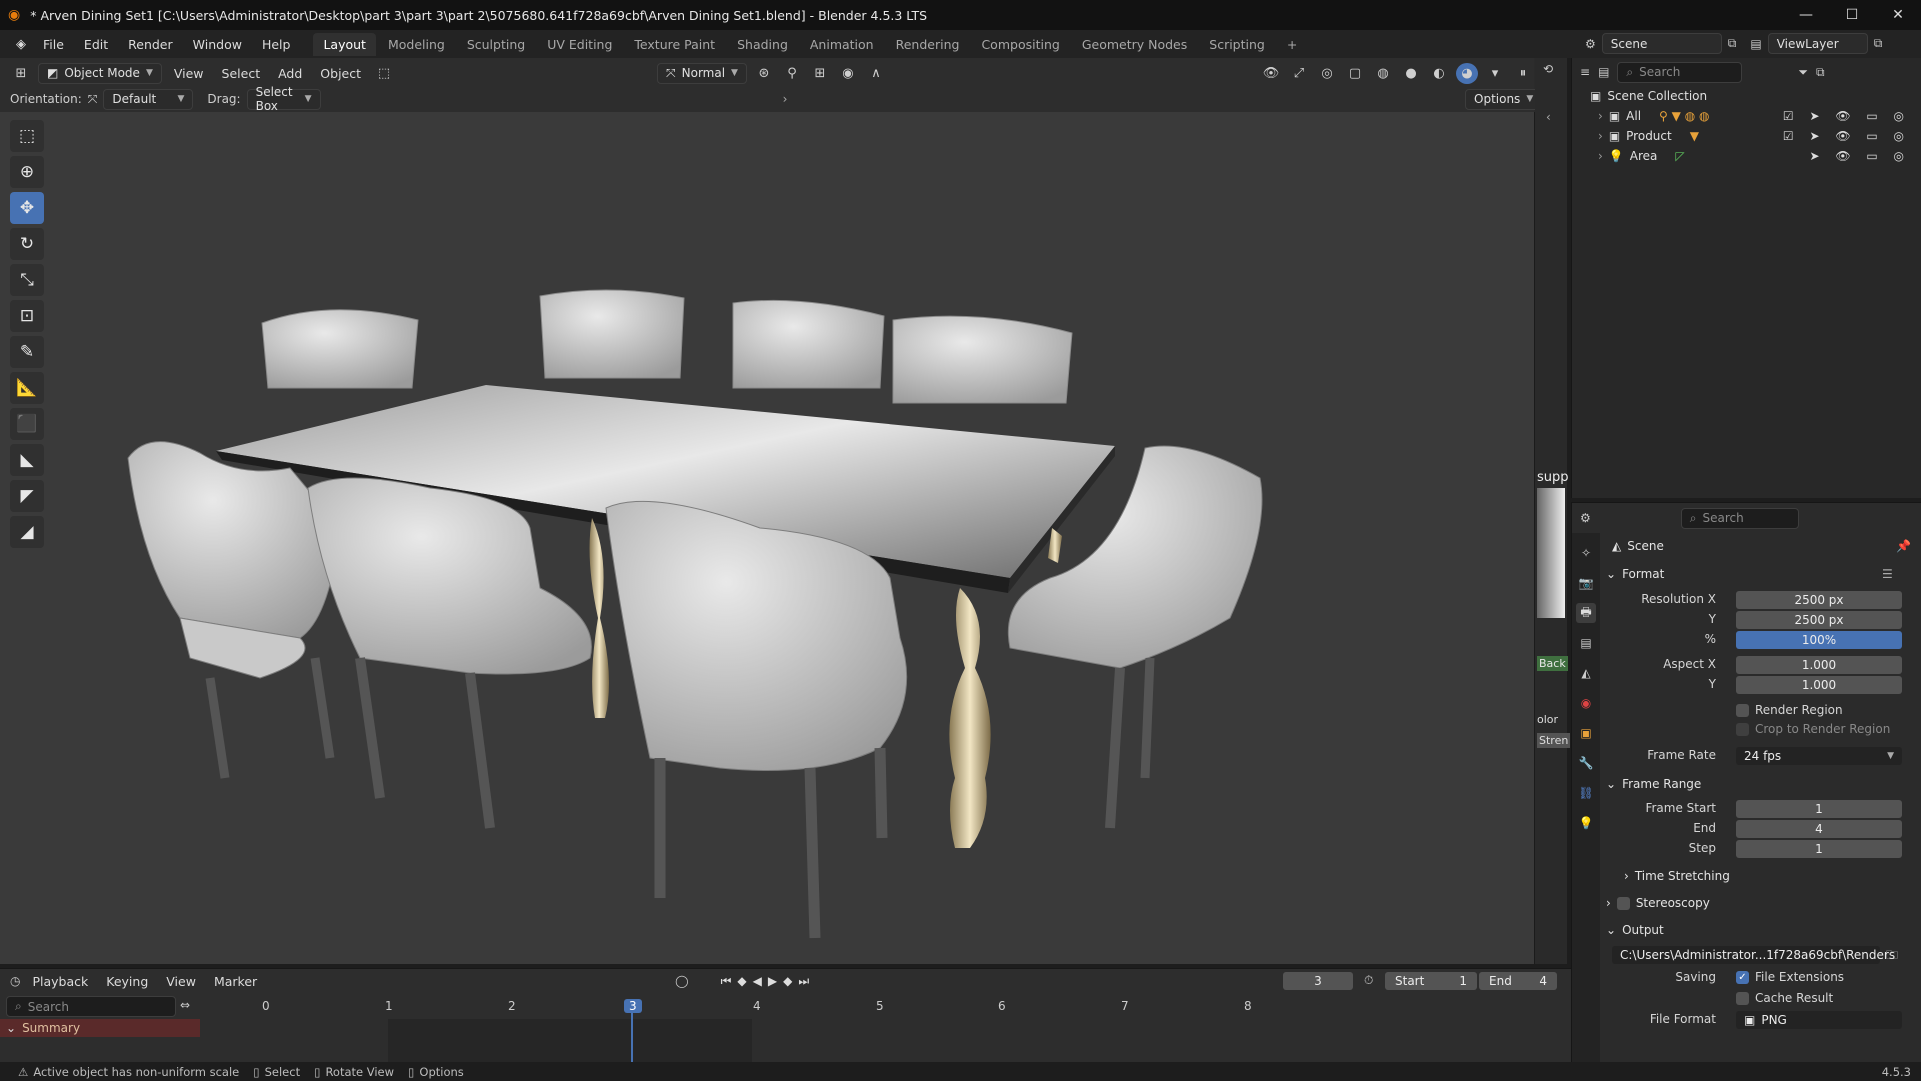 The image size is (1921, 1081). What do you see at coordinates (1903, 546) in the screenshot?
I see `pin-icon: 📌` at bounding box center [1903, 546].